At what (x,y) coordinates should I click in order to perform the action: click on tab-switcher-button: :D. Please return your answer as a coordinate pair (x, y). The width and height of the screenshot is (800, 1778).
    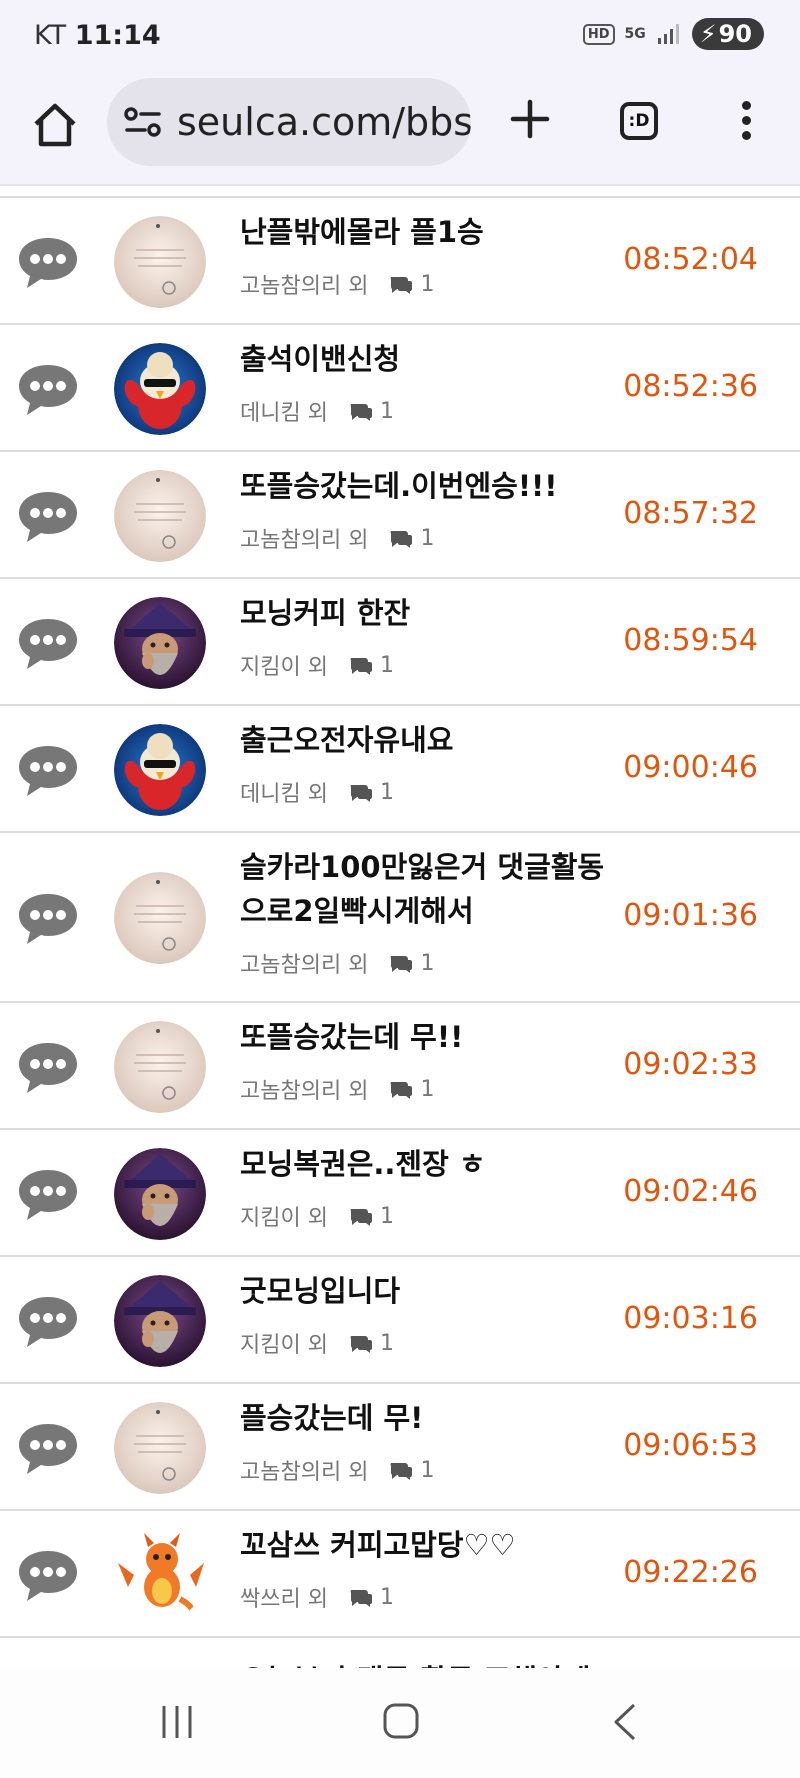
    Looking at the image, I should click on (639, 121).